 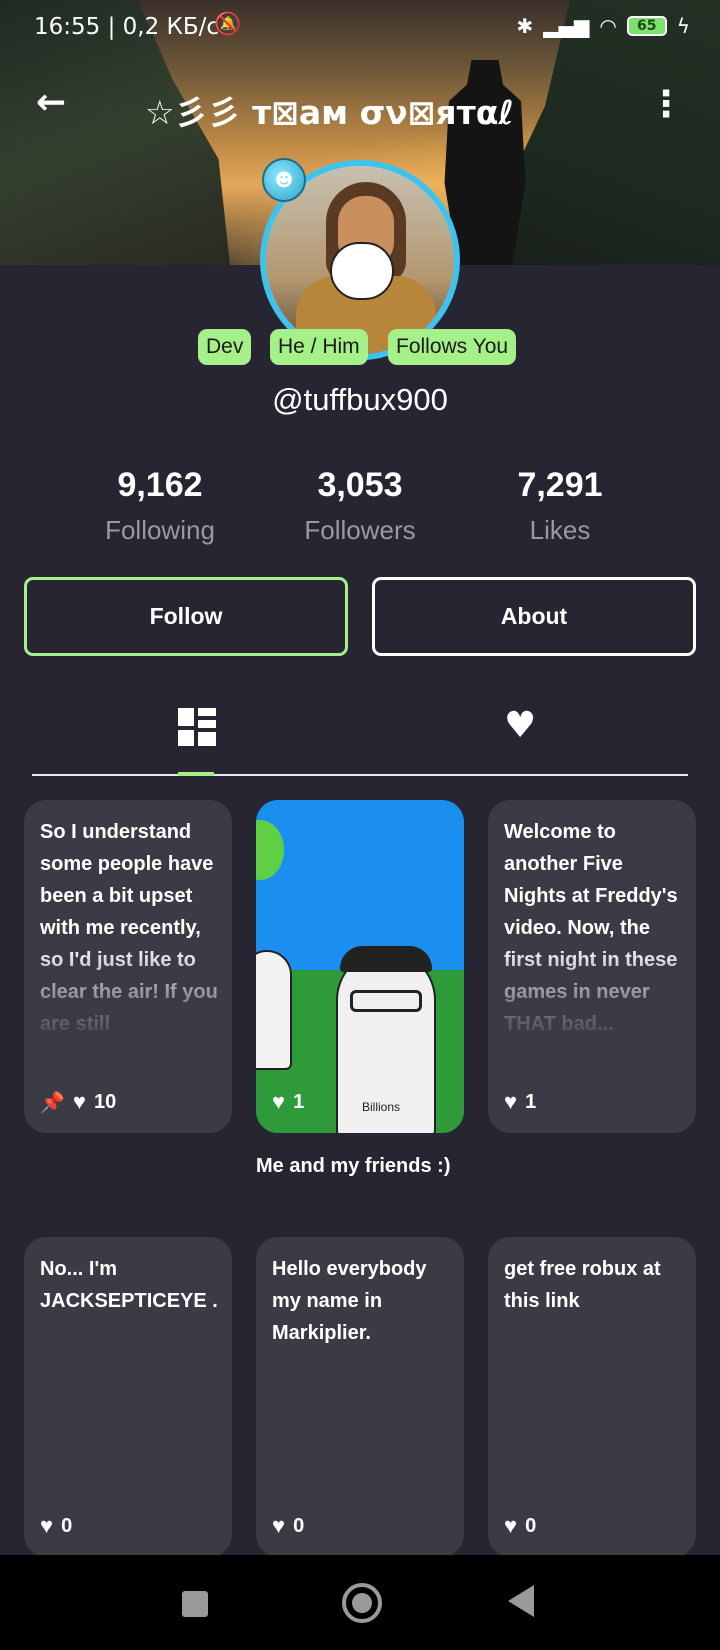 What do you see at coordinates (666, 104) in the screenshot?
I see `more-options-icon: ⋮` at bounding box center [666, 104].